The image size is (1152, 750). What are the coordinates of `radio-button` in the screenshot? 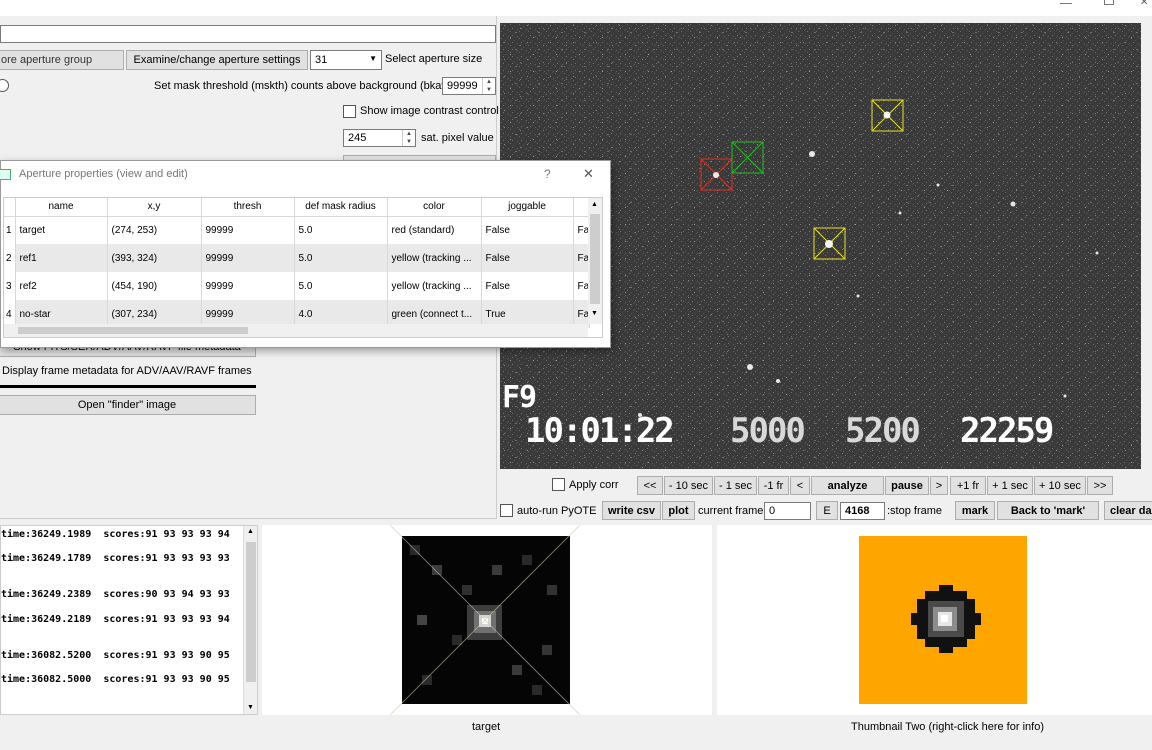 It's located at (4, 85).